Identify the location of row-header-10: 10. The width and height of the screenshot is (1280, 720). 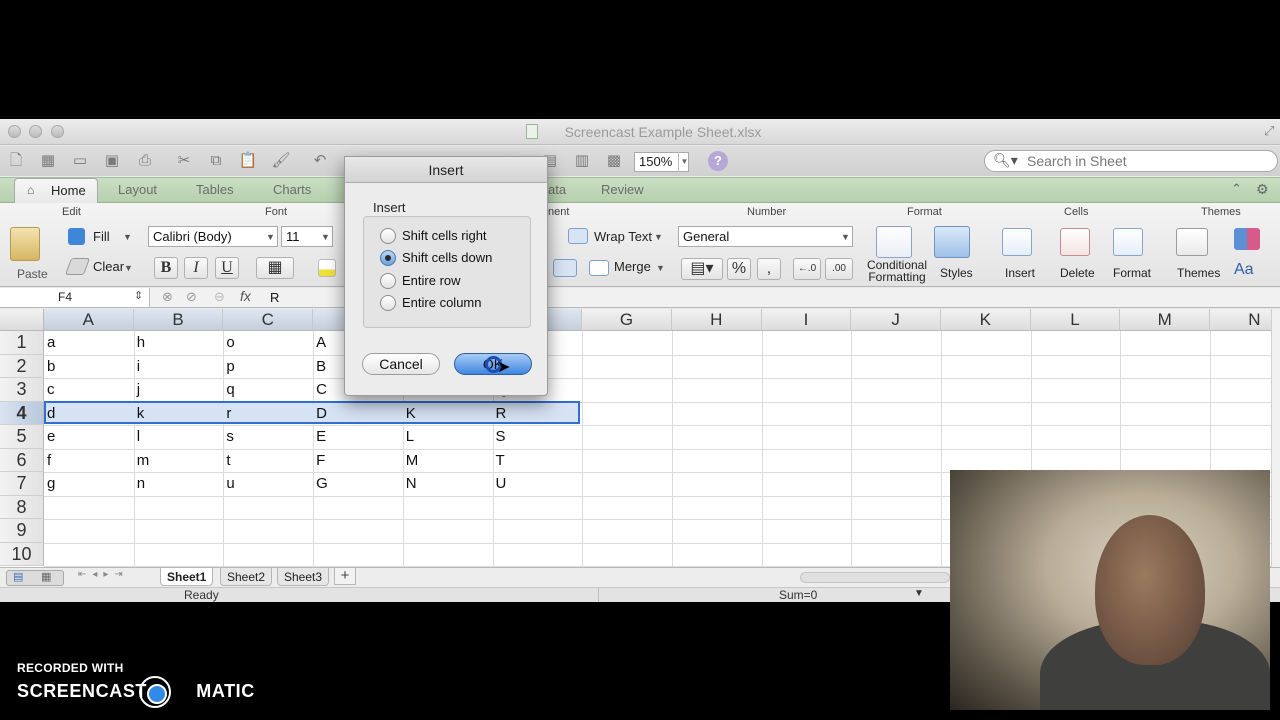
(22, 554).